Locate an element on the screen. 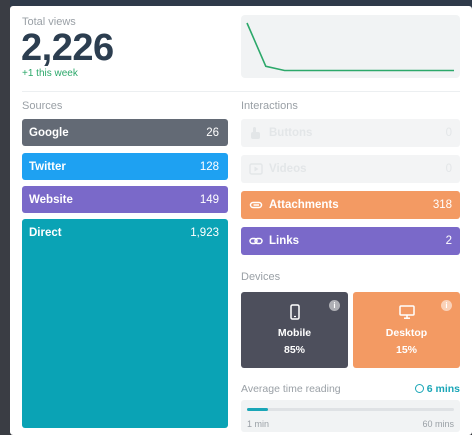 The width and height of the screenshot is (472, 435). slider-max-label: 60 mins is located at coordinates (438, 424).